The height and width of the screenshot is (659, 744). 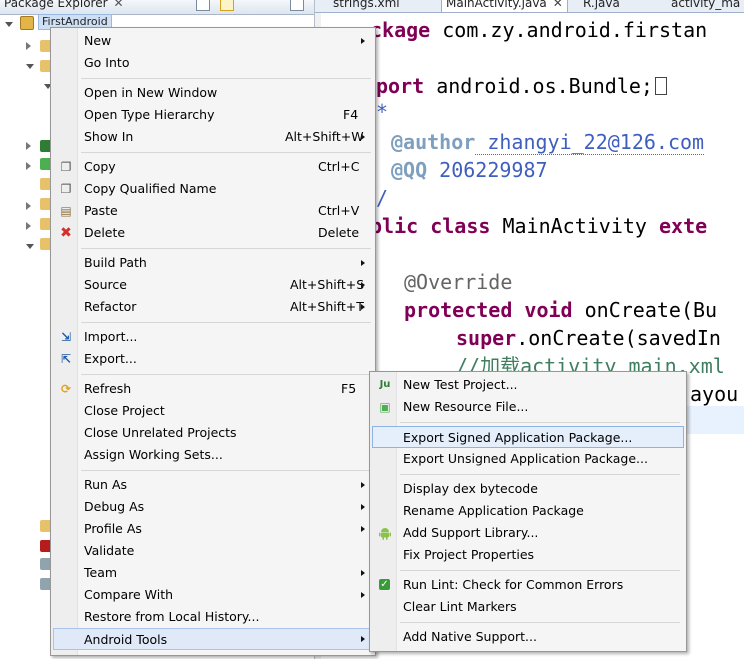 I want to click on menu-item-source: Source Alt+Shift+S, so click(x=212, y=285).